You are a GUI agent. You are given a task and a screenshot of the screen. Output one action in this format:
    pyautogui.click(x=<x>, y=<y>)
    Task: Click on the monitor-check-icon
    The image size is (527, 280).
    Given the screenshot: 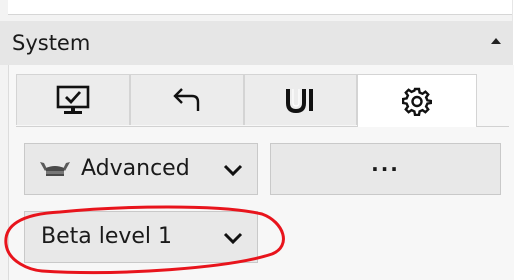 What is the action you would take?
    pyautogui.click(x=73, y=99)
    